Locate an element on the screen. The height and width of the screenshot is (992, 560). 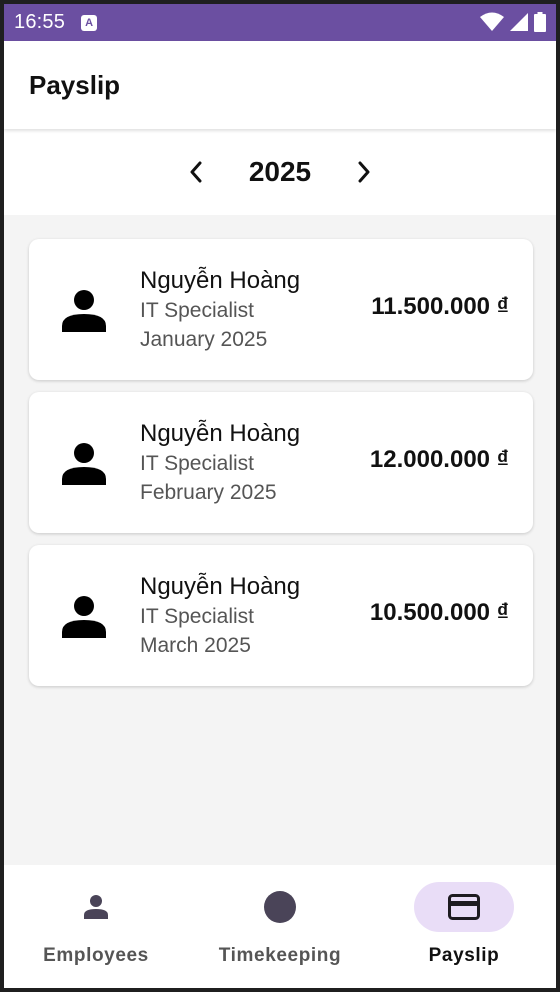
wifi-icon is located at coordinates (492, 21).